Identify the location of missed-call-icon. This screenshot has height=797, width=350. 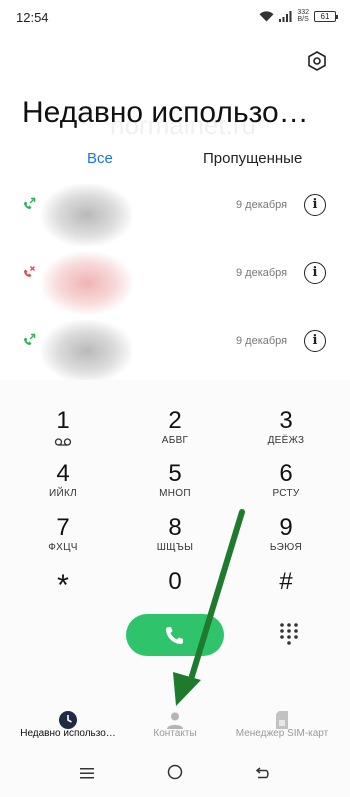
(29, 271).